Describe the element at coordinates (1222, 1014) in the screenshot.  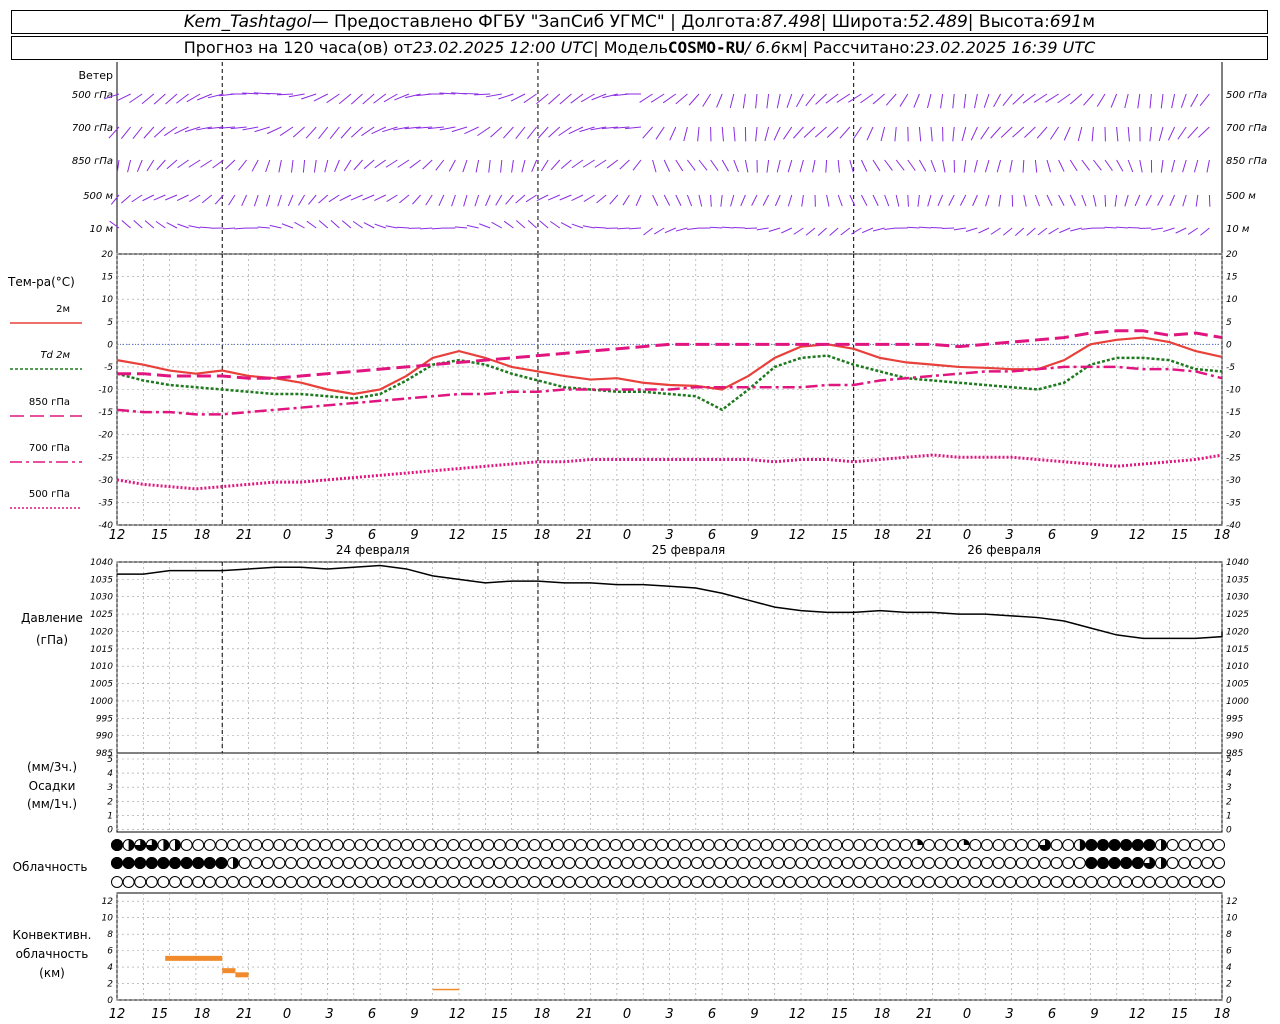
I see `hour-label-bottom: 18` at that location.